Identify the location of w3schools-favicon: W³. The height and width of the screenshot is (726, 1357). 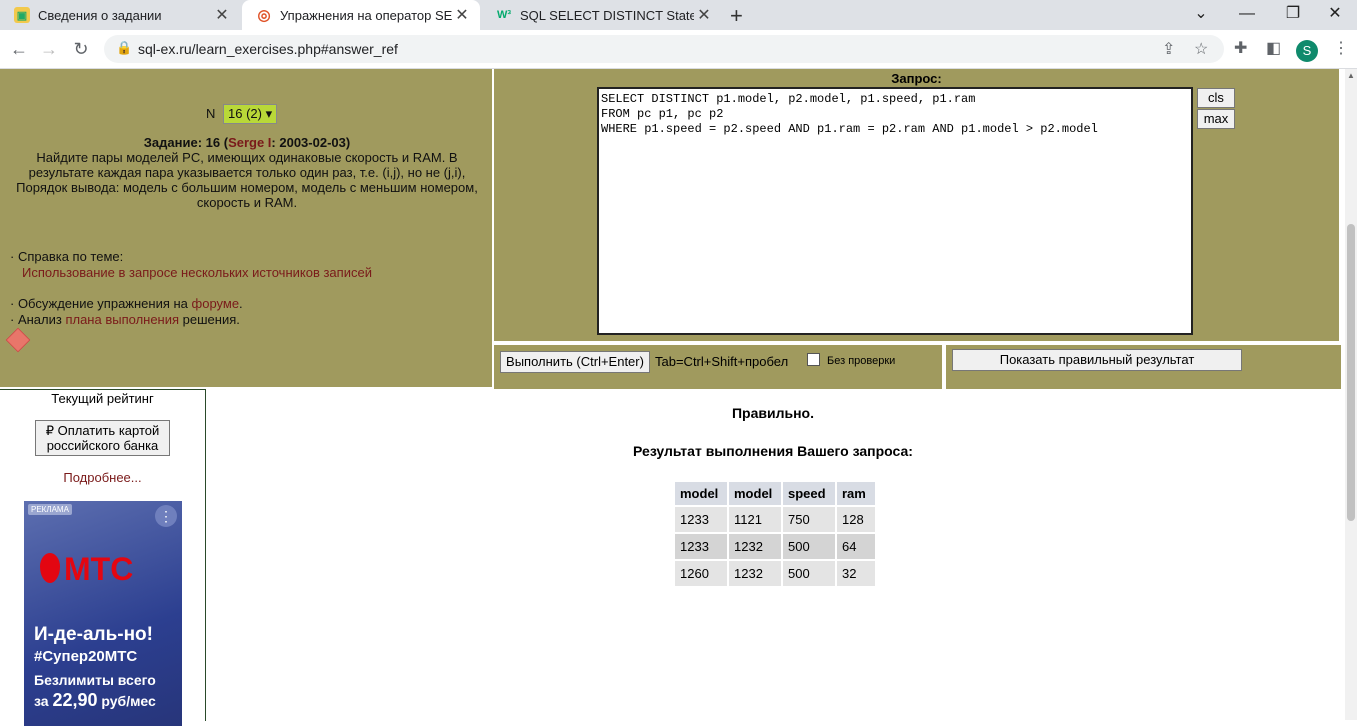
(504, 15).